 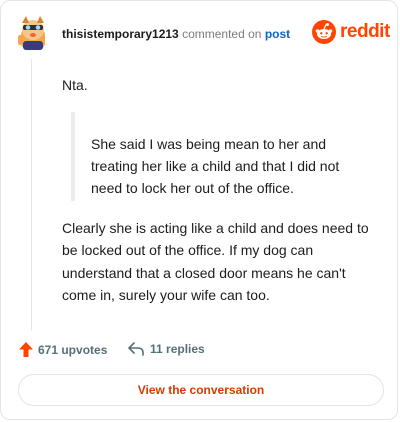 I want to click on username-link: thisistemporary1213, so click(x=120, y=34).